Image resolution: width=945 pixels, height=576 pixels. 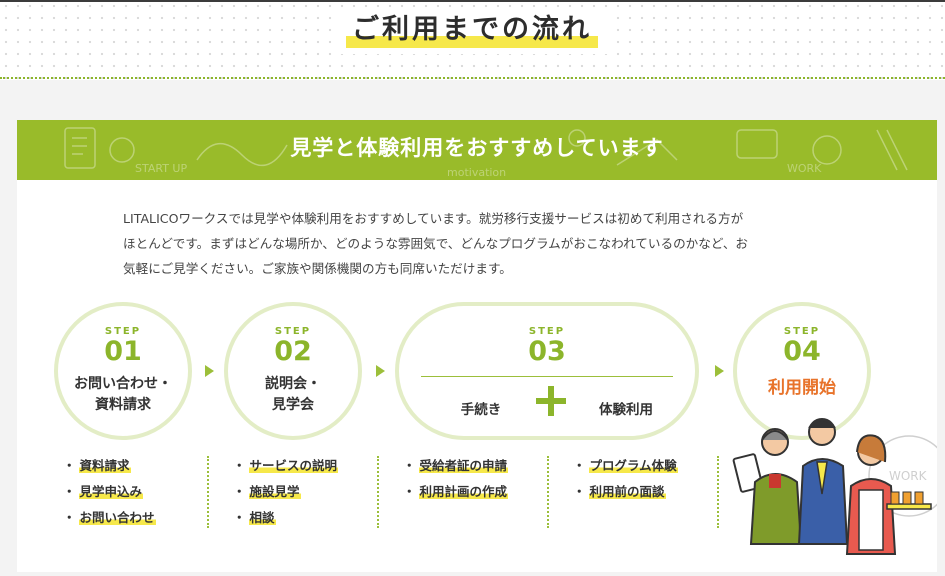 I want to click on person-with-tray, so click(x=888, y=494).